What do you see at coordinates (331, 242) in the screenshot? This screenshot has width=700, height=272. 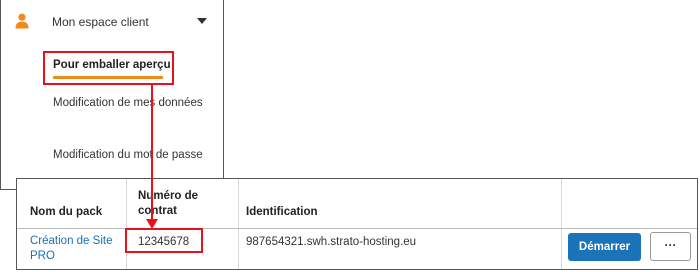 I see `identification-value: 987654321.swh.strato-hosting.eu` at bounding box center [331, 242].